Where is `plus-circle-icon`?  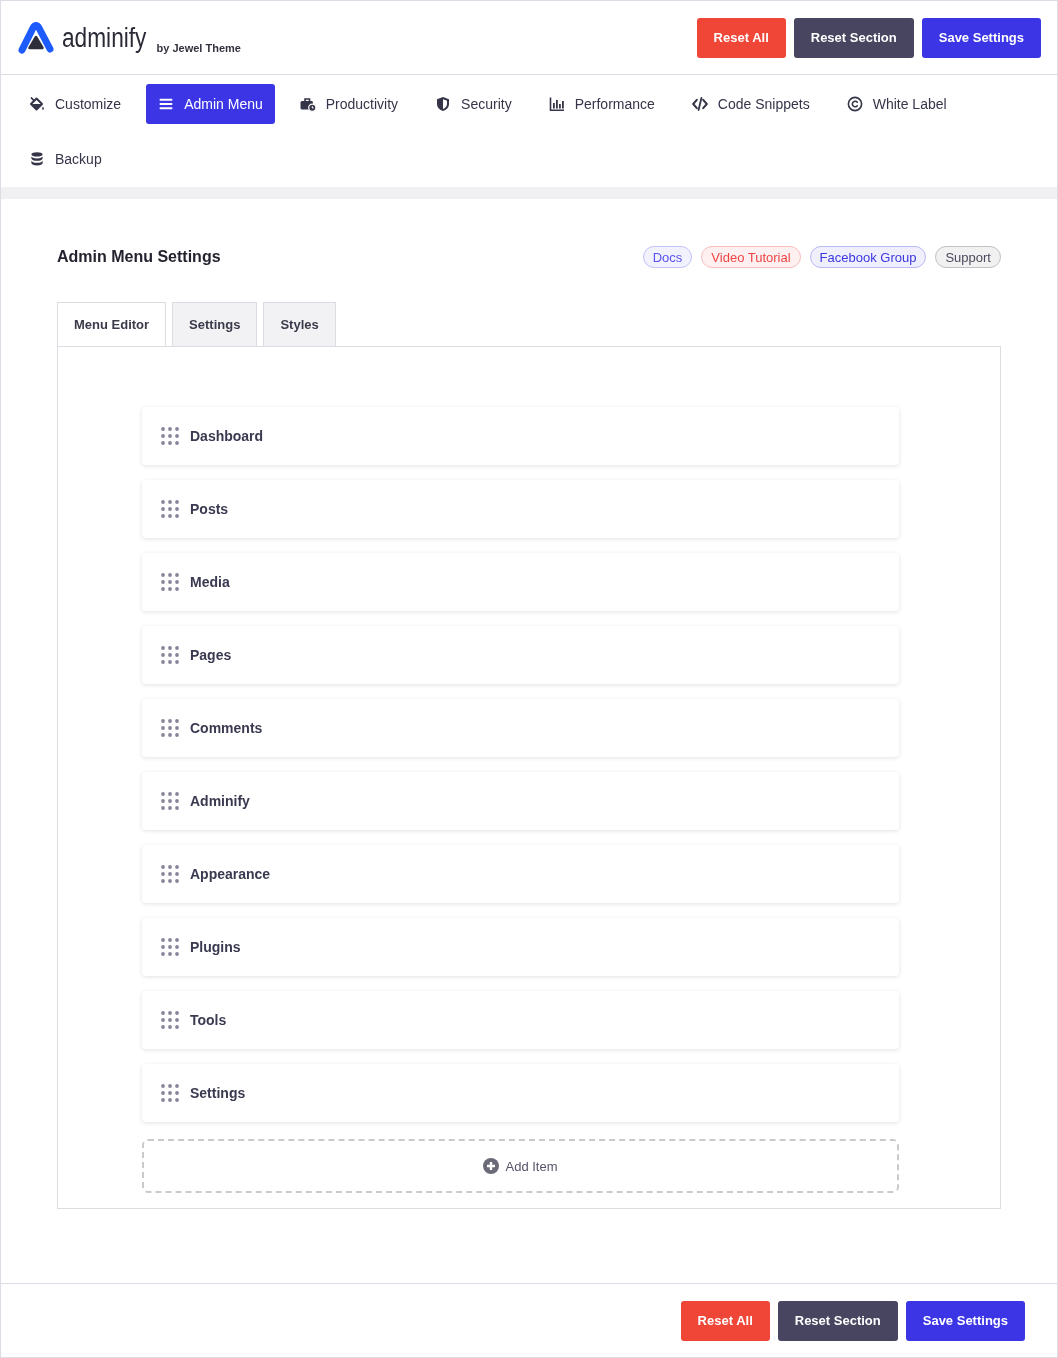
plus-circle-icon is located at coordinates (491, 1166).